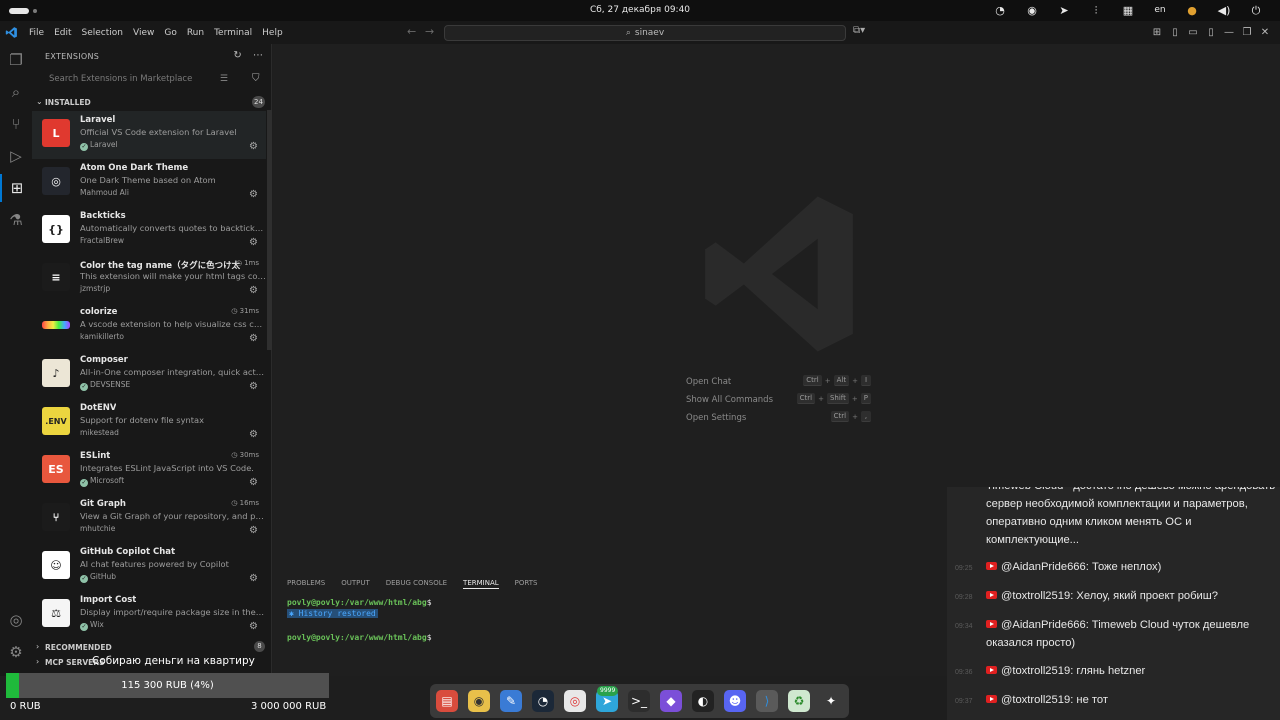  I want to click on search-view-icon: ⌕, so click(16, 92).